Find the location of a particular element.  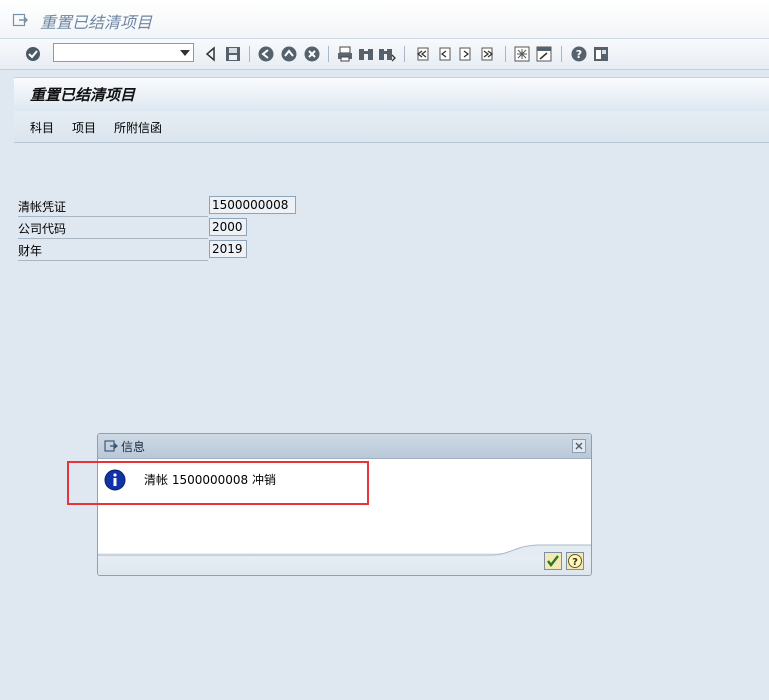

label-clearing-document: 清帐凭证 is located at coordinates (113, 206).